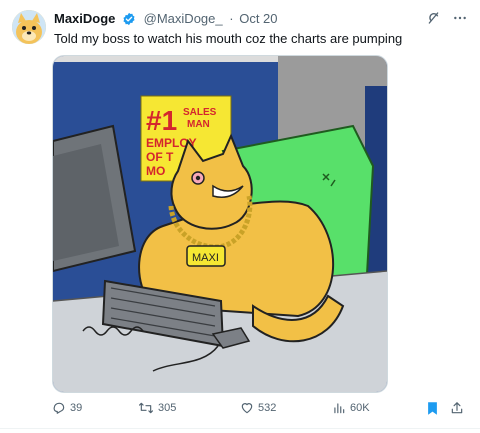  Describe the element at coordinates (76, 408) in the screenshot. I see `reply-count: 39` at that location.